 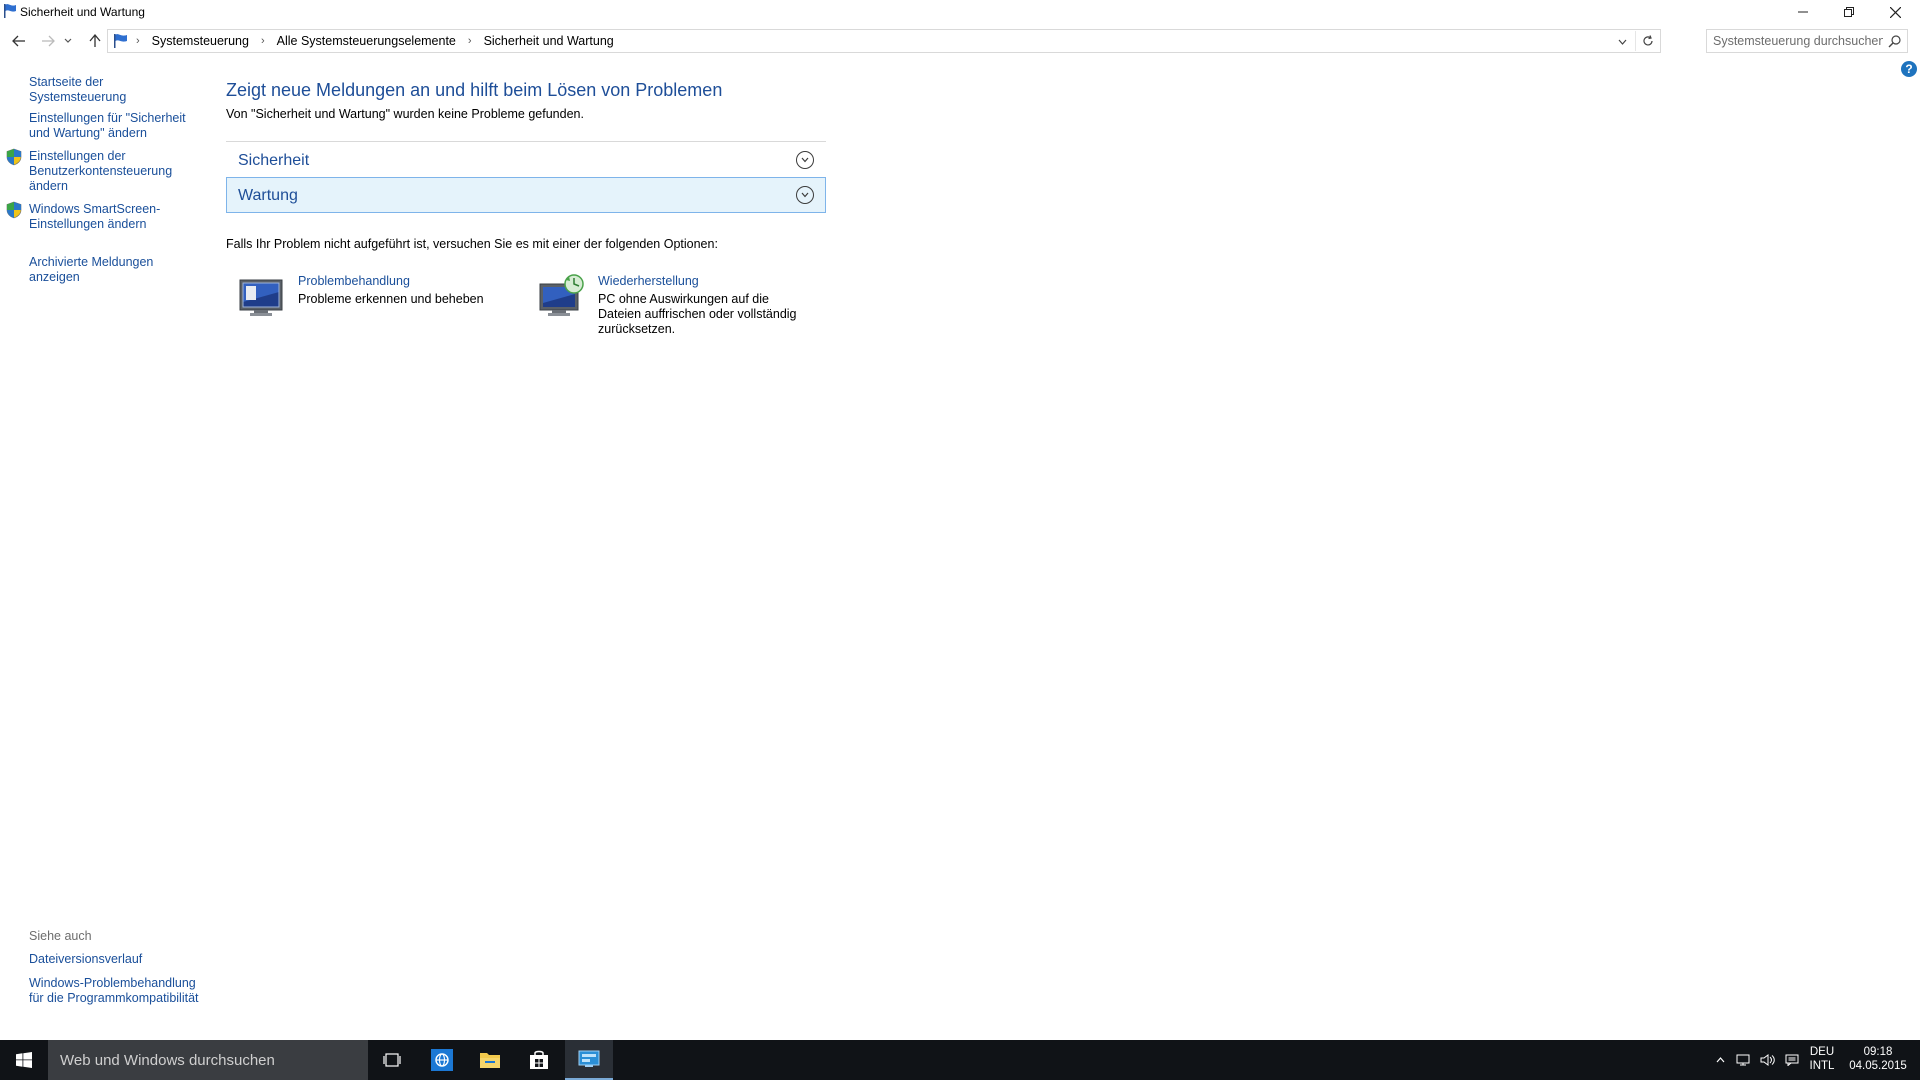 I want to click on taskbar: DEU INTL 09:18 04.05.2015, so click(x=960, y=1060).